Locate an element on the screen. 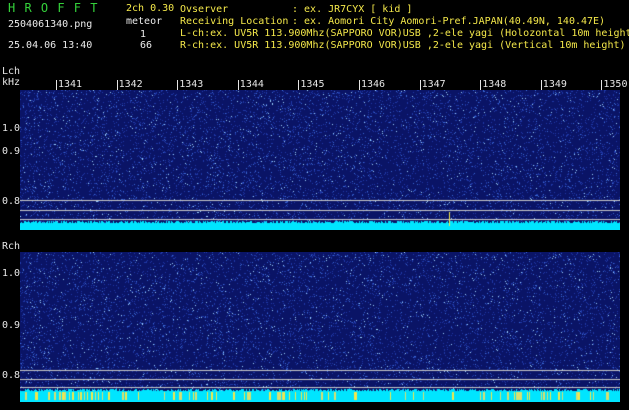  rch-ytick-3: 0.8 is located at coordinates (11, 375).